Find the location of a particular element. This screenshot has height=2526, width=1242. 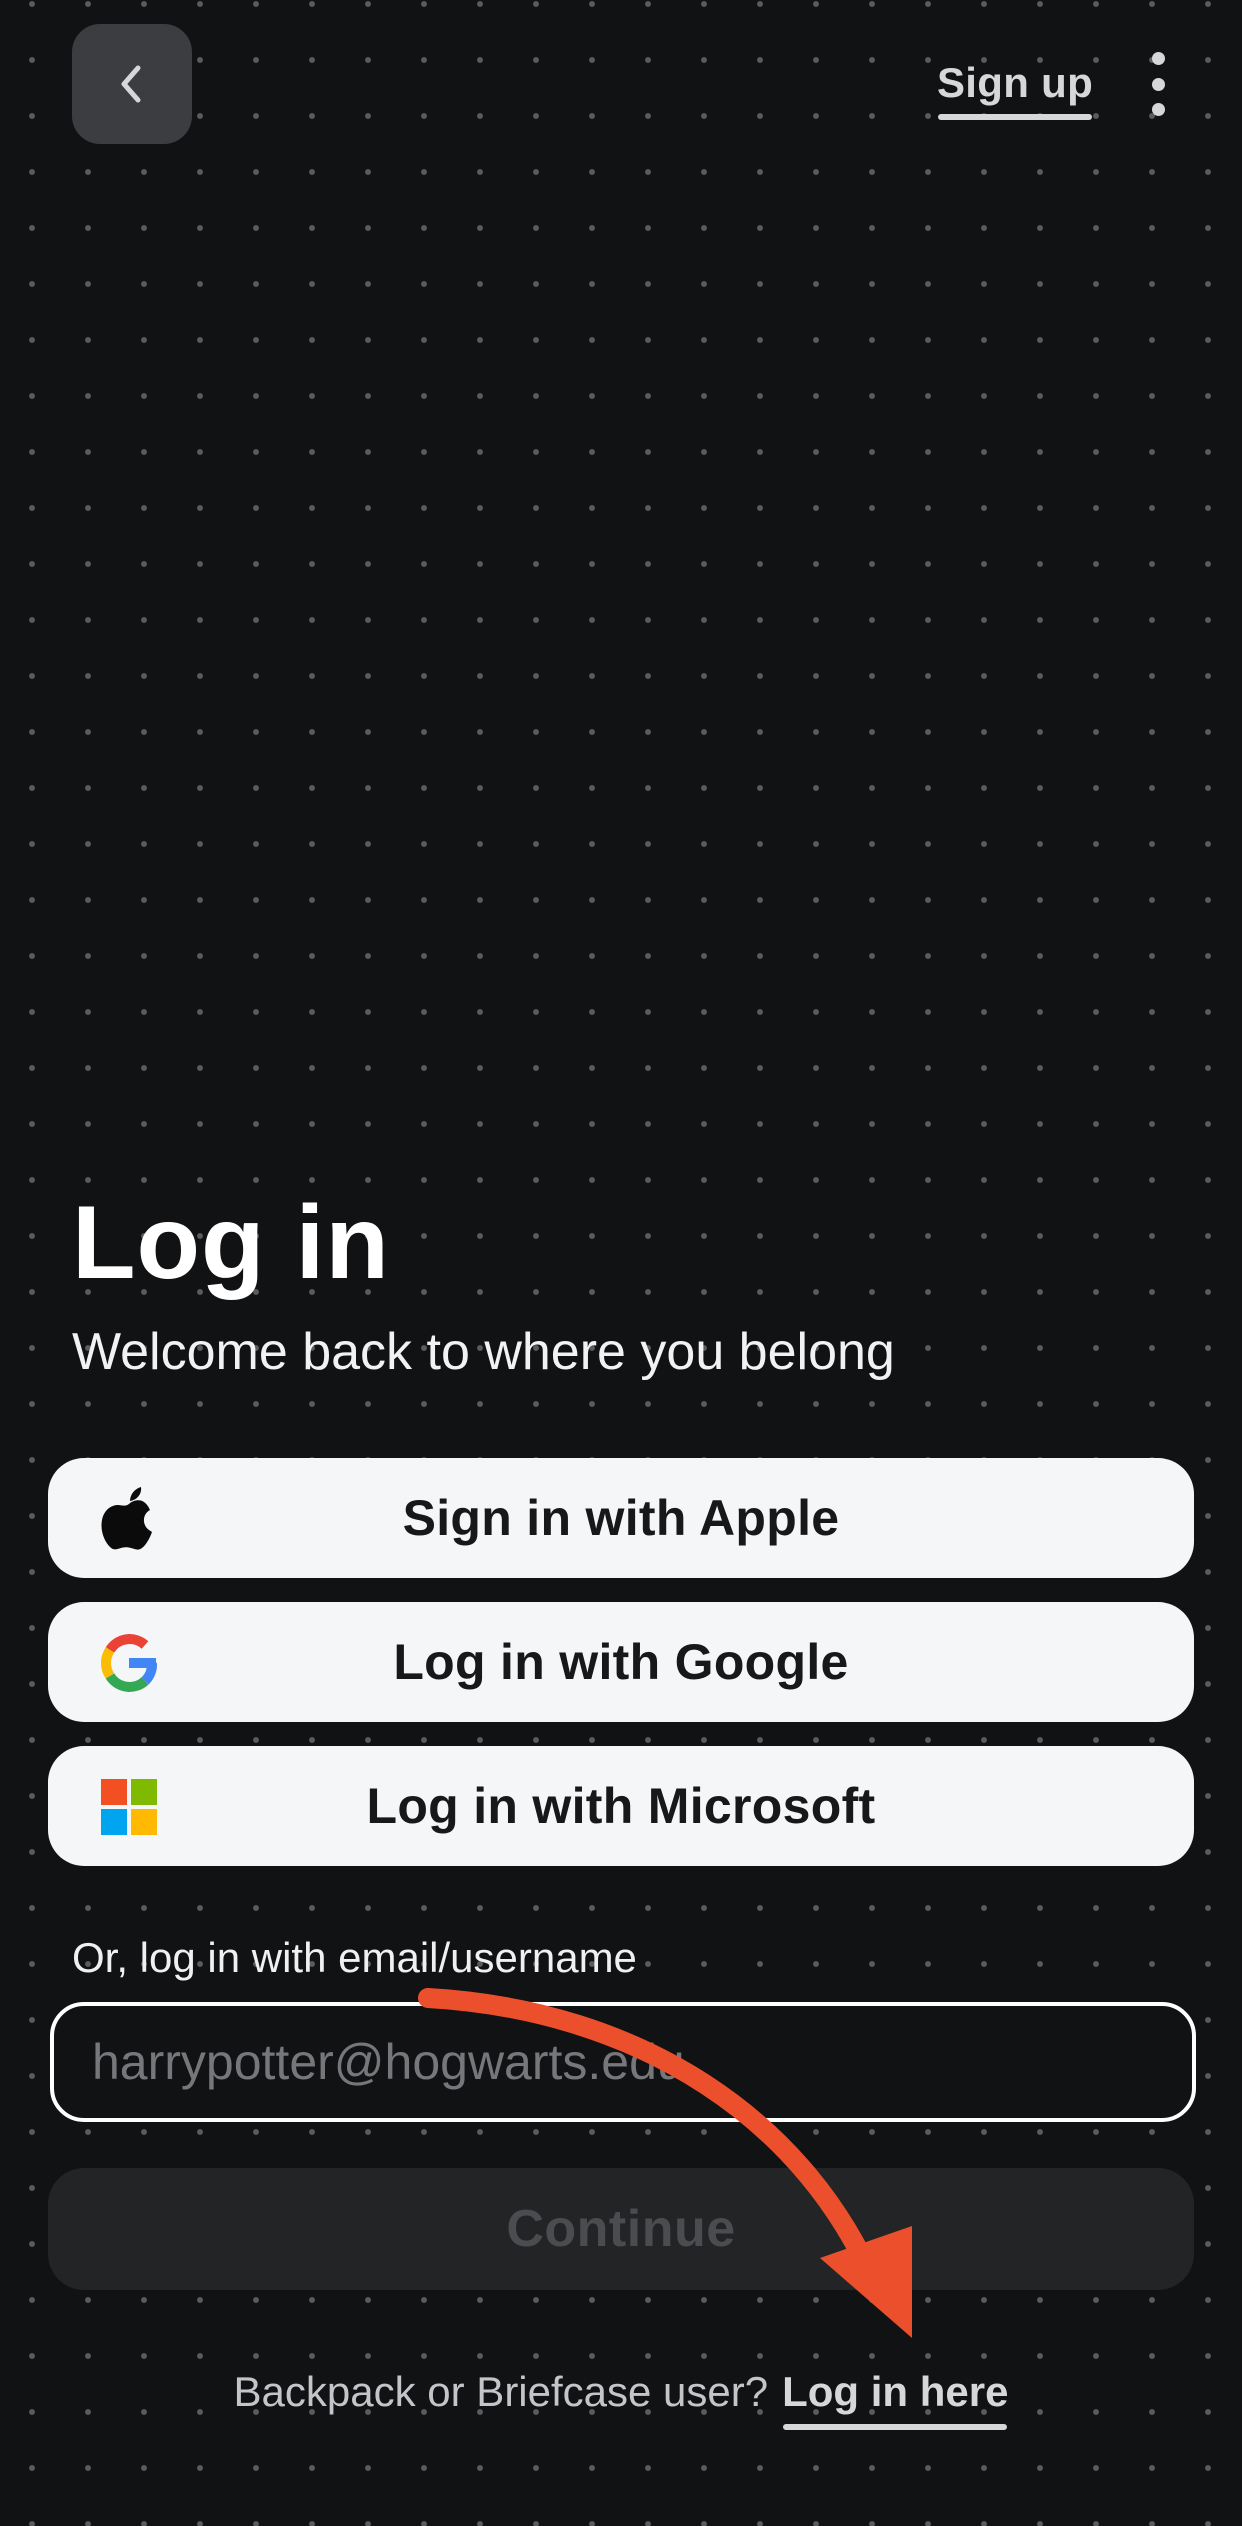

legacy-login-footer: Backpack or Briefcase user? Log in here is located at coordinates (621, 2395).